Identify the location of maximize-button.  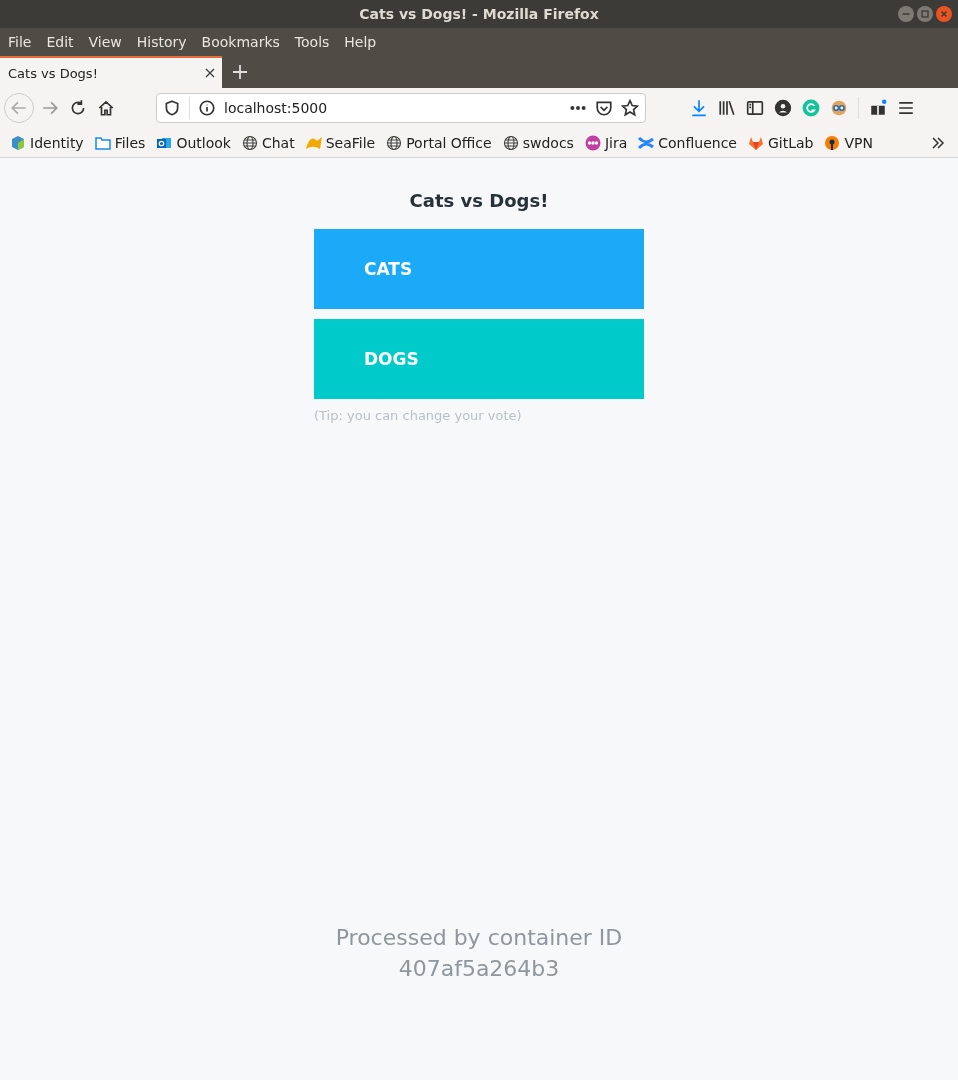
(925, 14).